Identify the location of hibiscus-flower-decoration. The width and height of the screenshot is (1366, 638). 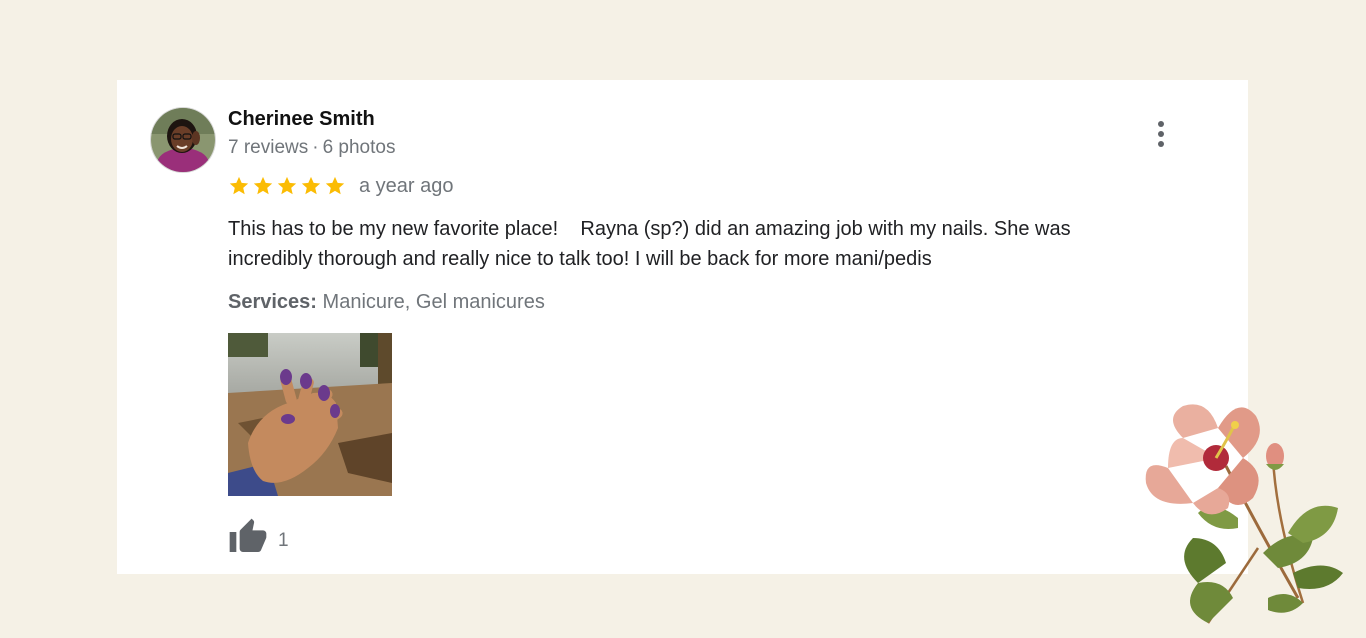
(1243, 515).